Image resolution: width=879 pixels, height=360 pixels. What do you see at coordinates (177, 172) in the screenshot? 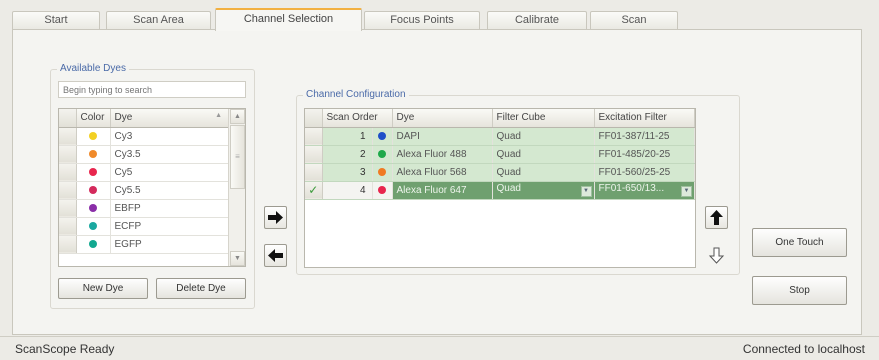
I see `dye-name: Cy5` at bounding box center [177, 172].